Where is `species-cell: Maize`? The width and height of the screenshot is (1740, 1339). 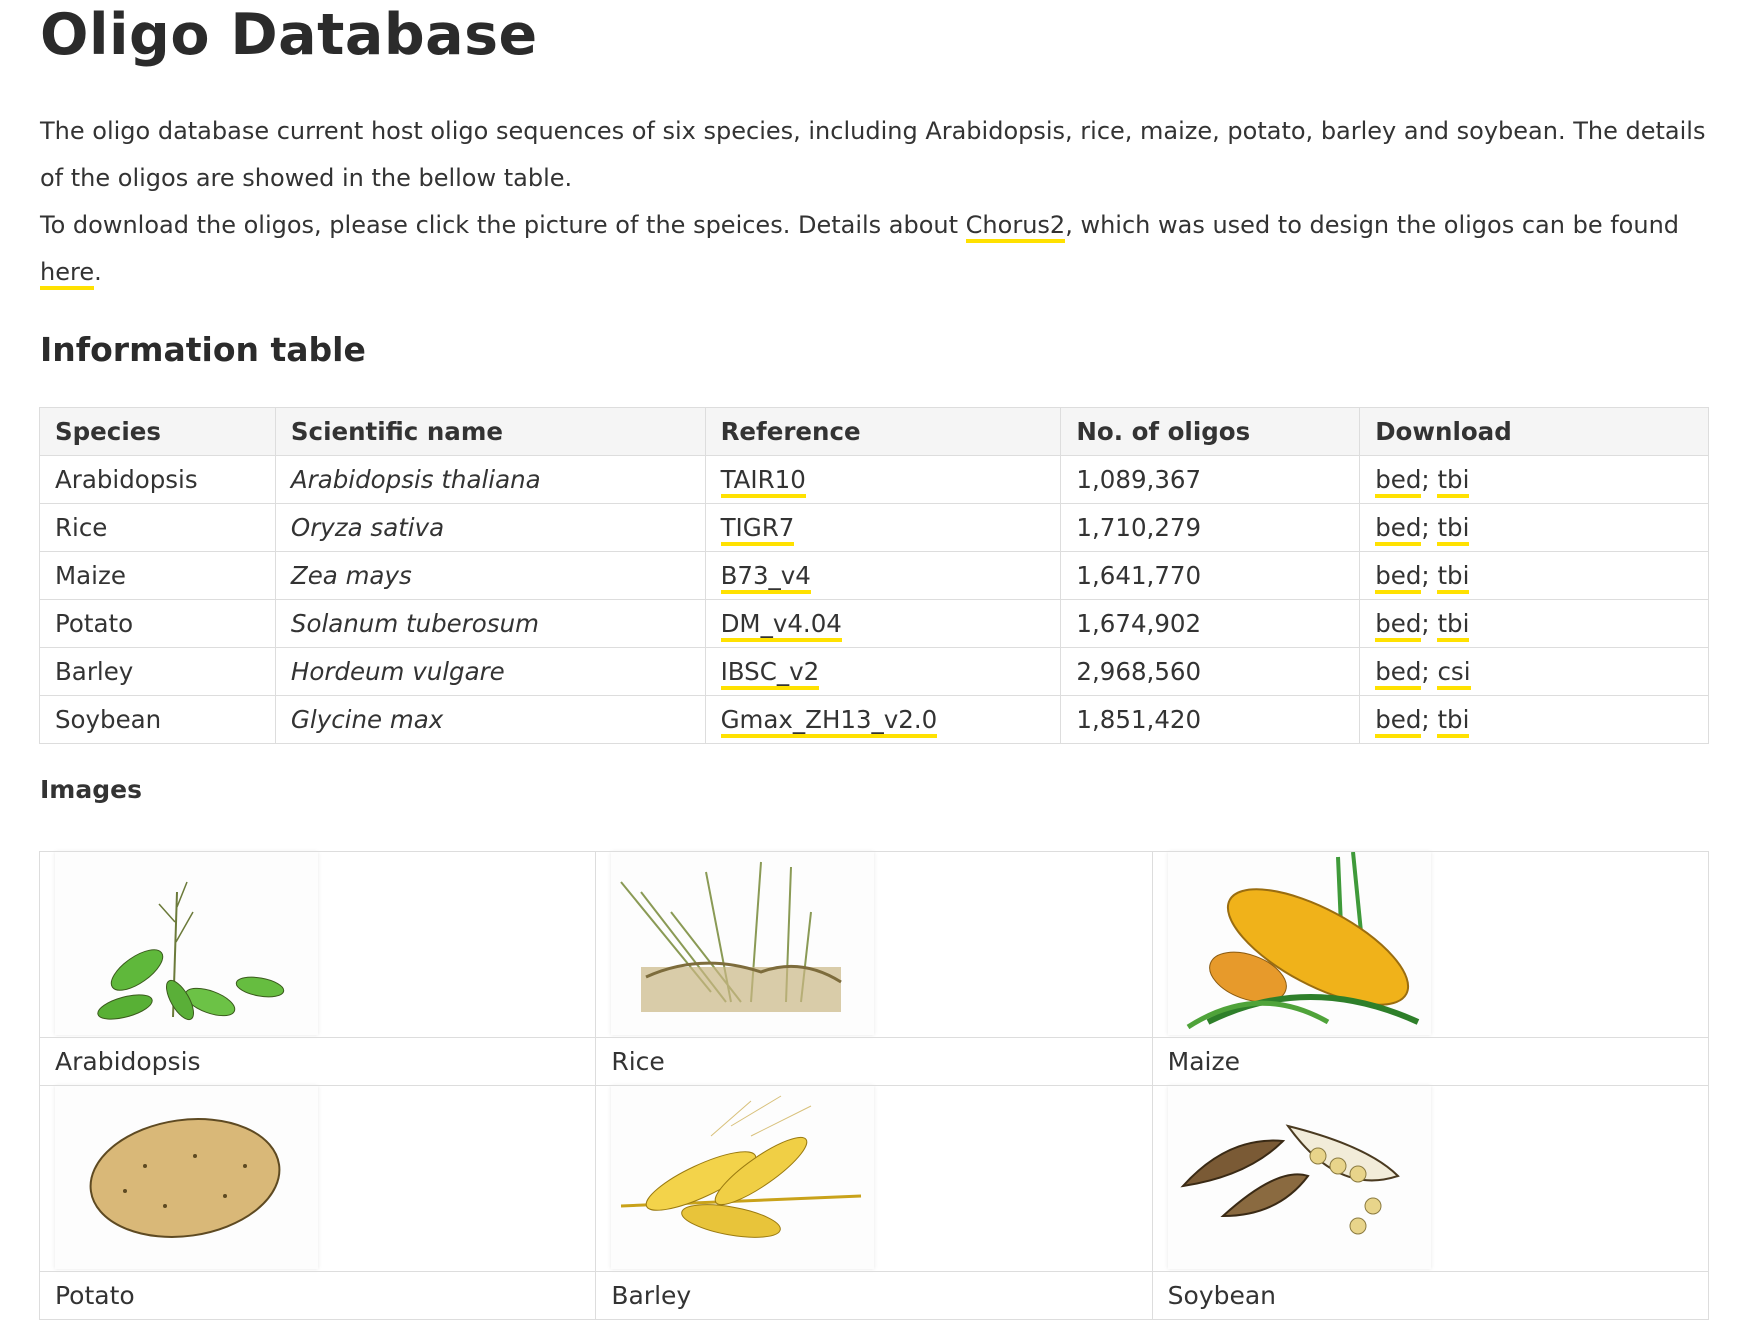
species-cell: Maize is located at coordinates (157, 575).